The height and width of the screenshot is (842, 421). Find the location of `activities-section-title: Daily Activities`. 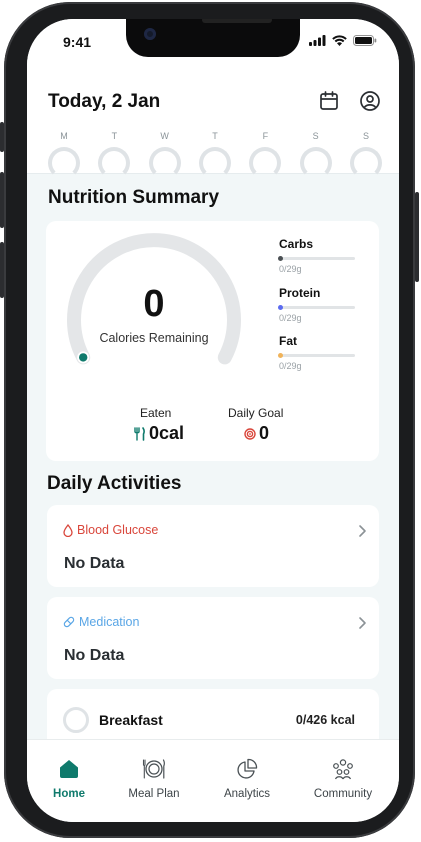

activities-section-title: Daily Activities is located at coordinates (114, 483).